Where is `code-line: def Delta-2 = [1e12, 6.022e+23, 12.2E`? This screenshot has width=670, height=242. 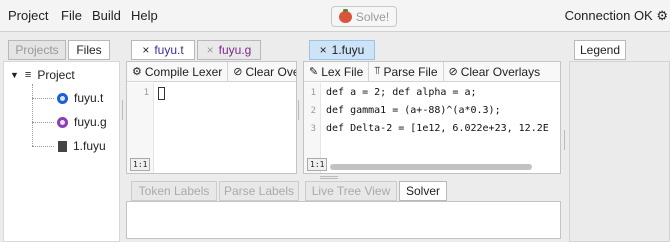
code-line: def Delta-2 = [1e12, 6.022e+23, 12.2E is located at coordinates (437, 128).